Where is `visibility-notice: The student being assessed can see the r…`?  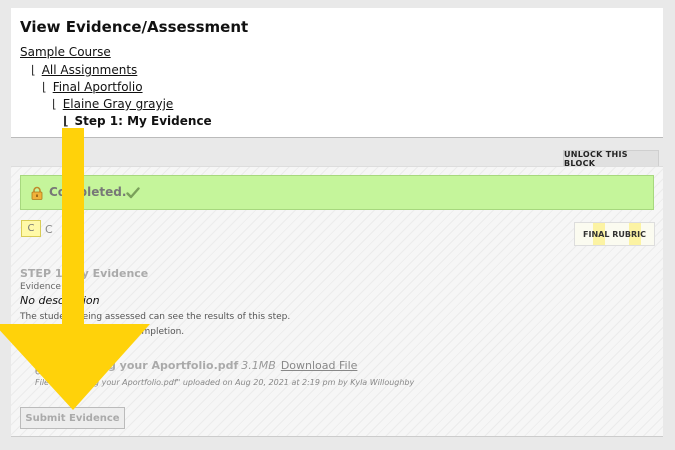 visibility-notice: The student being assessed can see the r… is located at coordinates (155, 317).